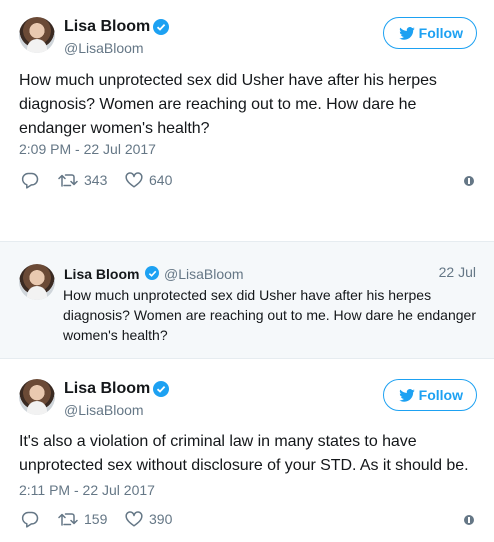  I want to click on retweet-count: 343, so click(96, 180).